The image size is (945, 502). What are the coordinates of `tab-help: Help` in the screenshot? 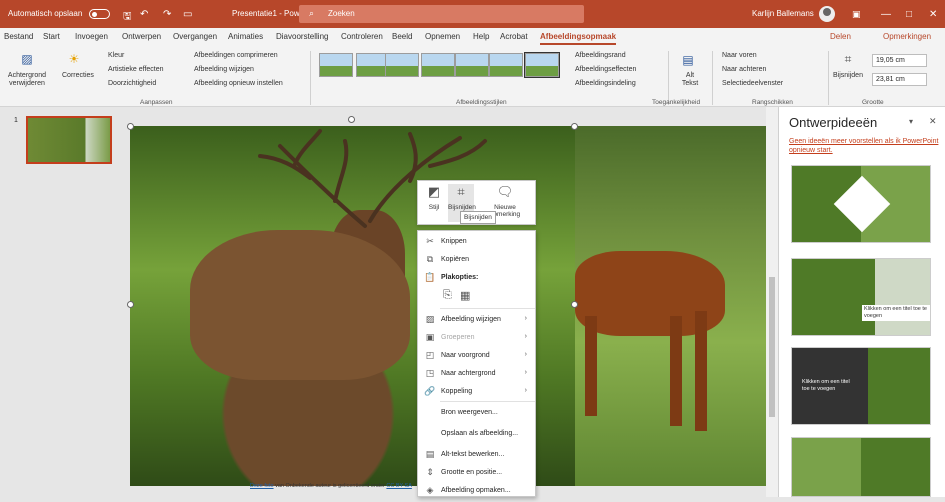 It's located at (481, 36).